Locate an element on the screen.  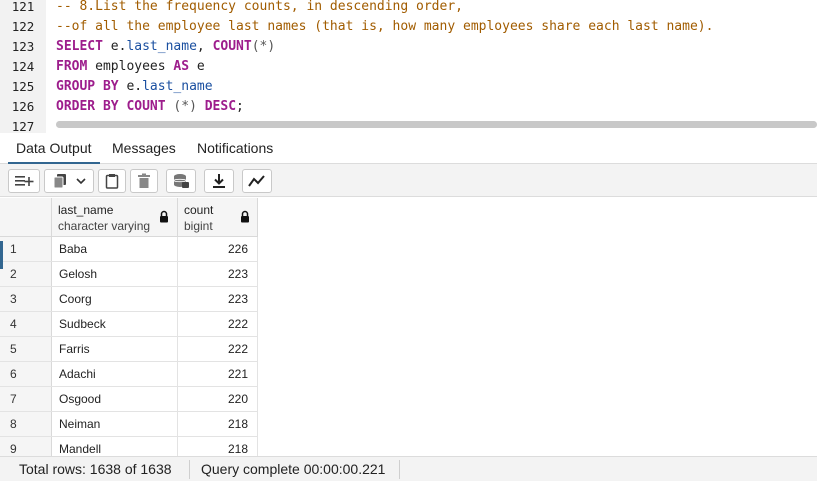
code-text: FROM employees AS e is located at coordinates (130, 67).